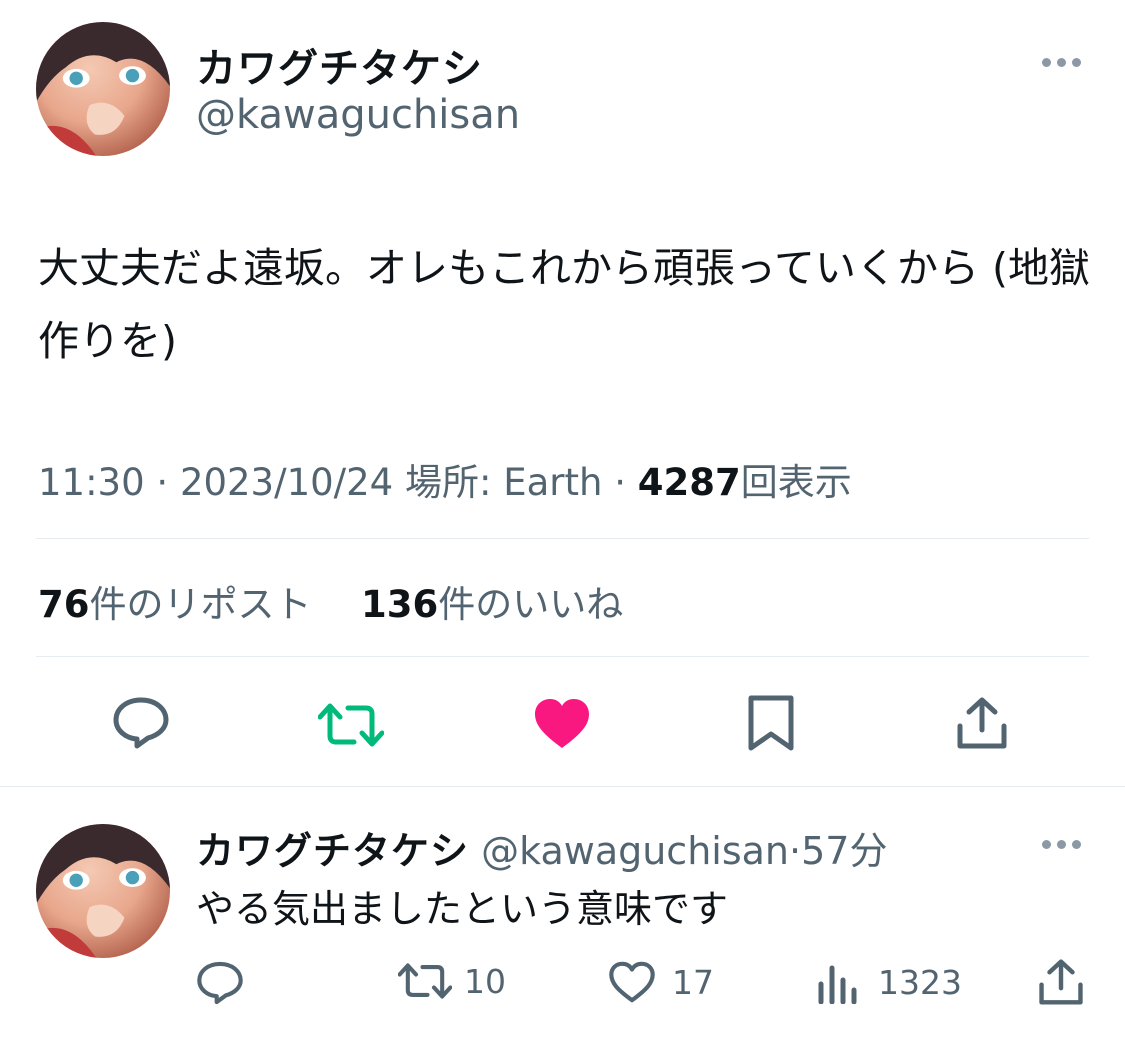 This screenshot has width=1125, height=1058. I want to click on engagement-stats: 76件のリポスト 136件のいいね, so click(330, 601).